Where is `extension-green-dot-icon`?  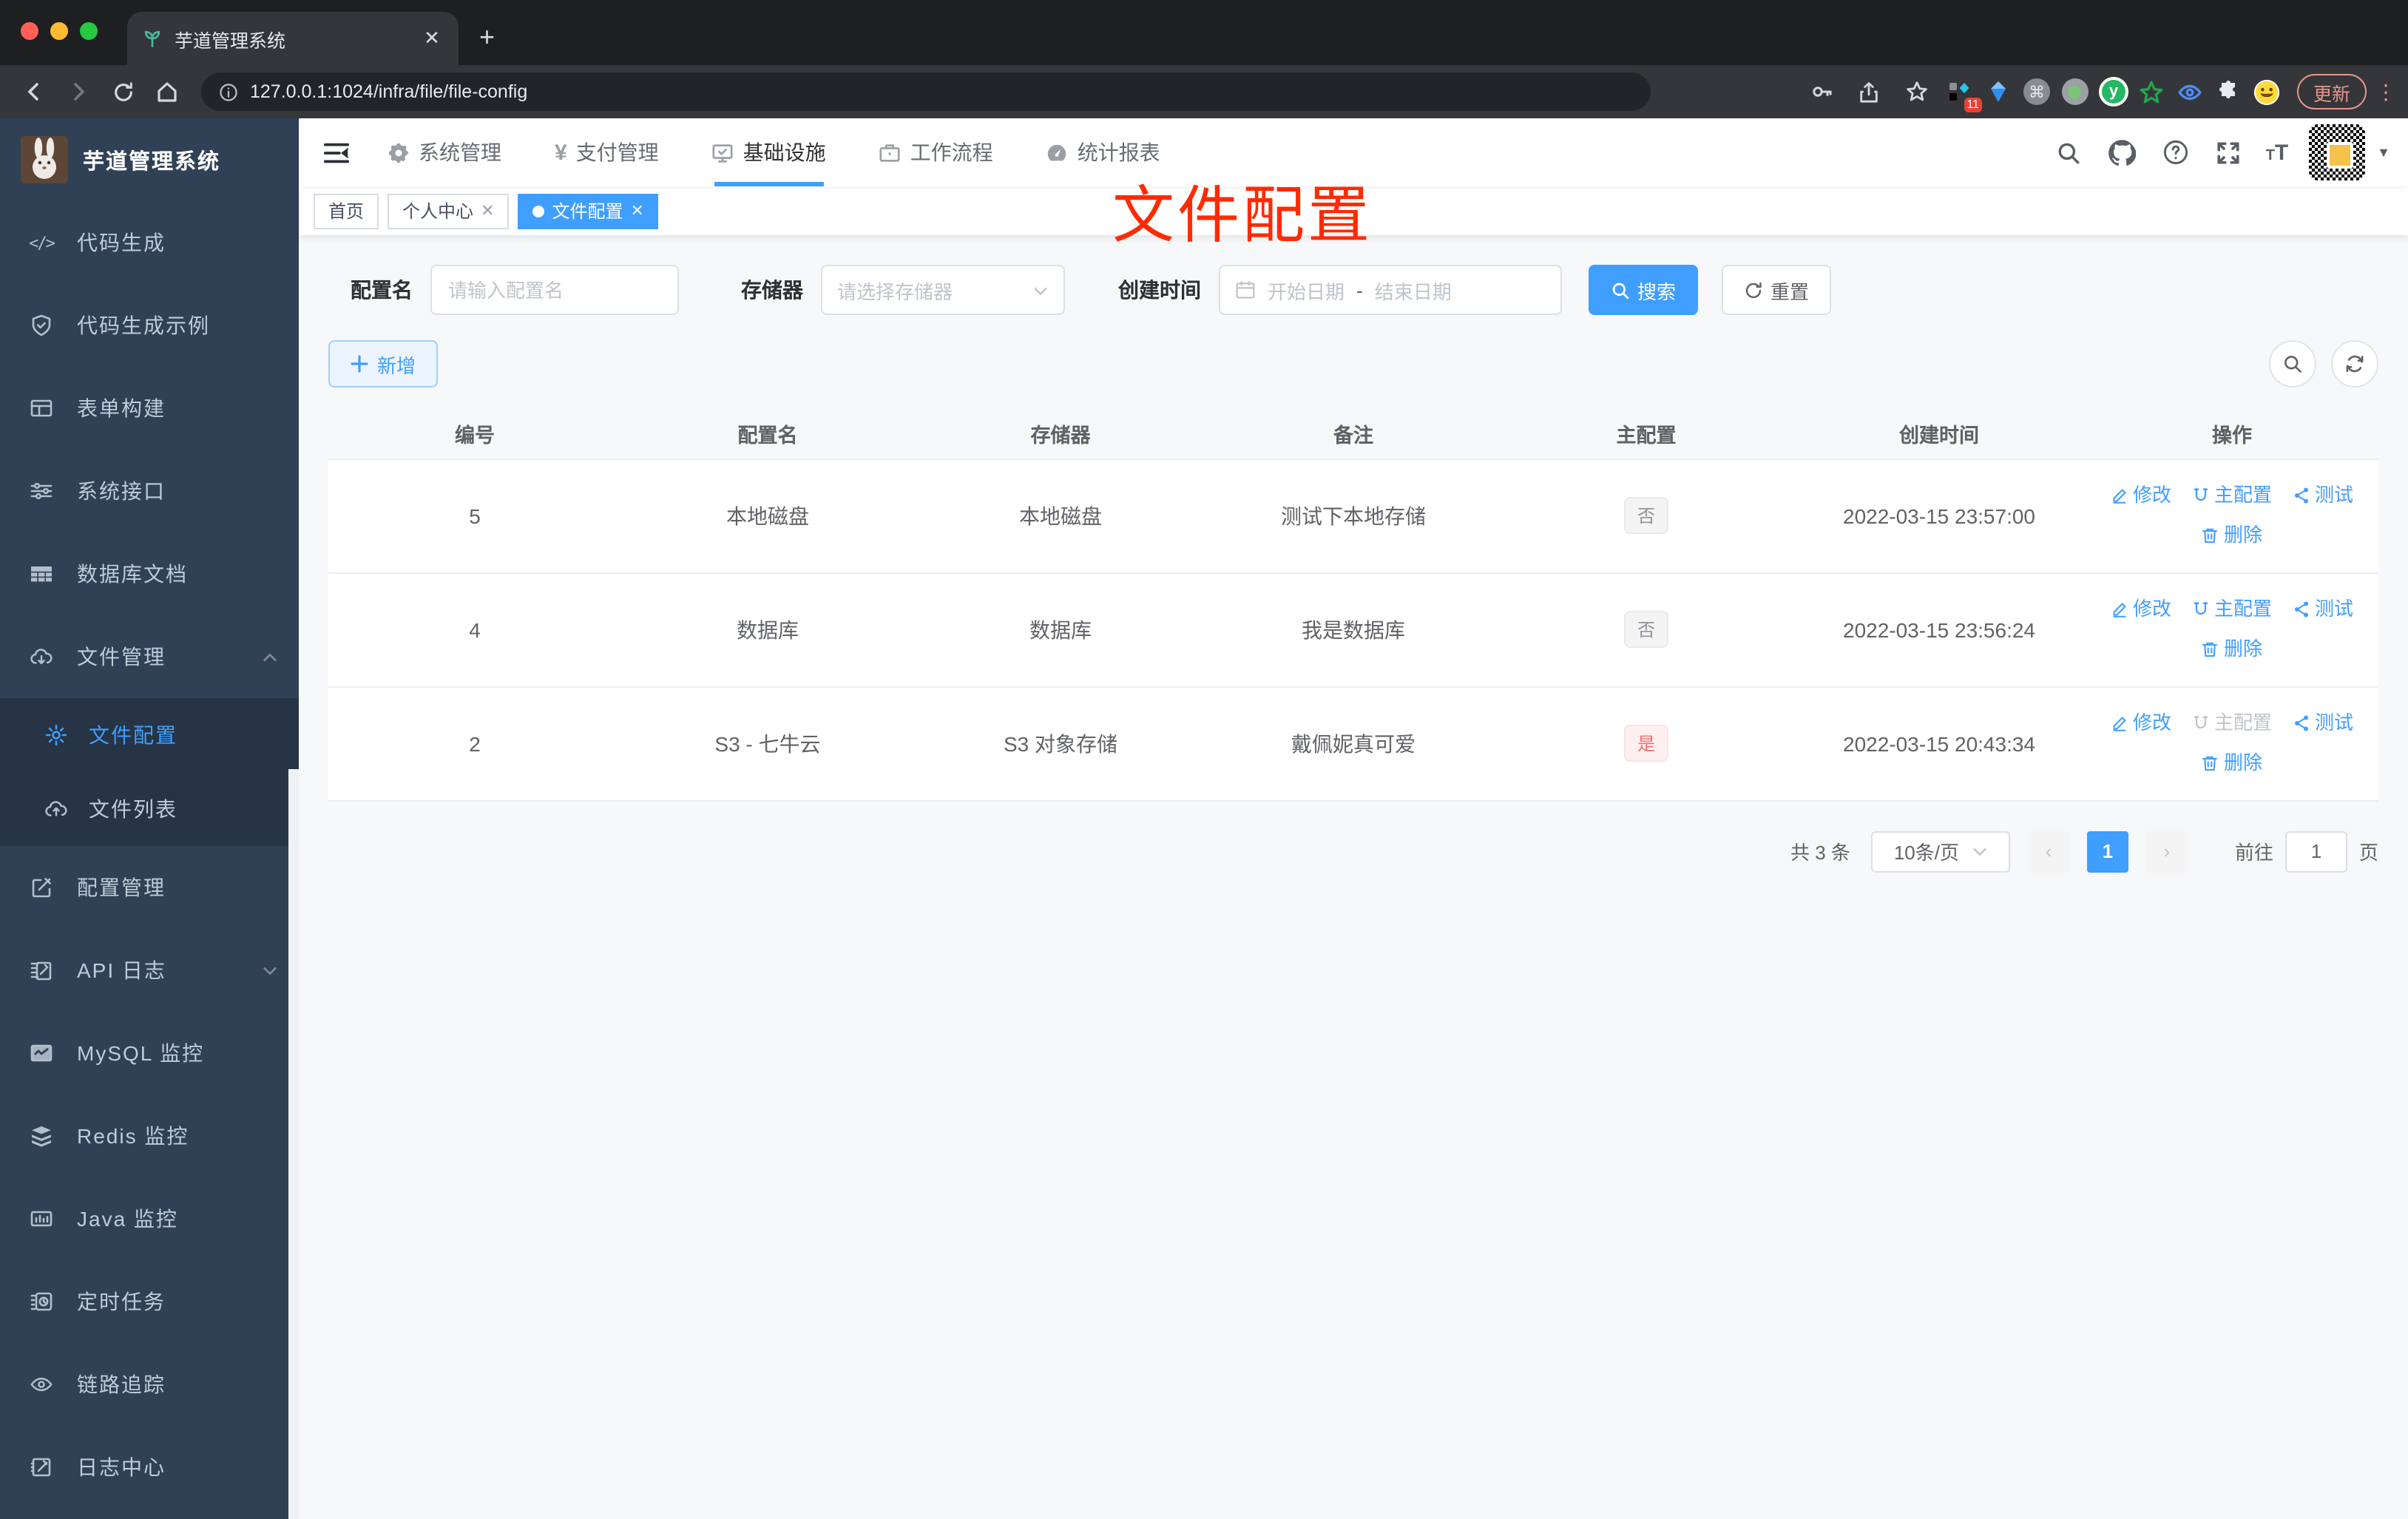 extension-green-dot-icon is located at coordinates (2075, 91).